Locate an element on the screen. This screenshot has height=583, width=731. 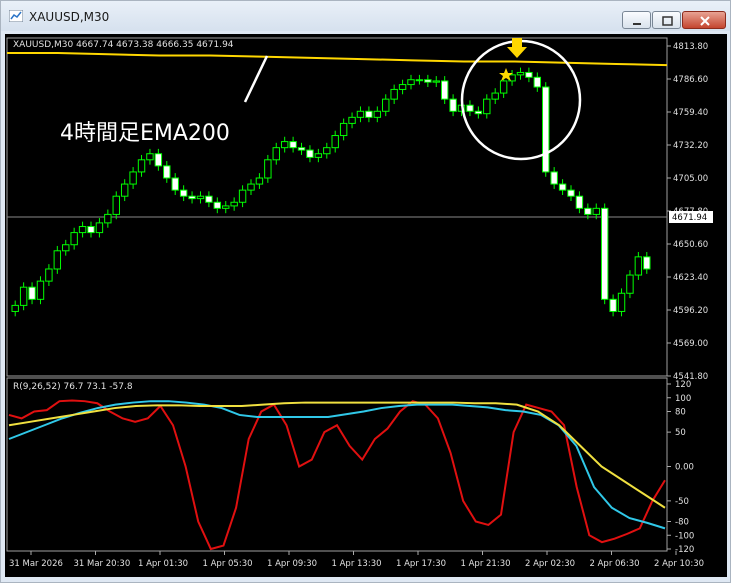
indicator-tick-label: -80 is located at coordinates (682, 523).